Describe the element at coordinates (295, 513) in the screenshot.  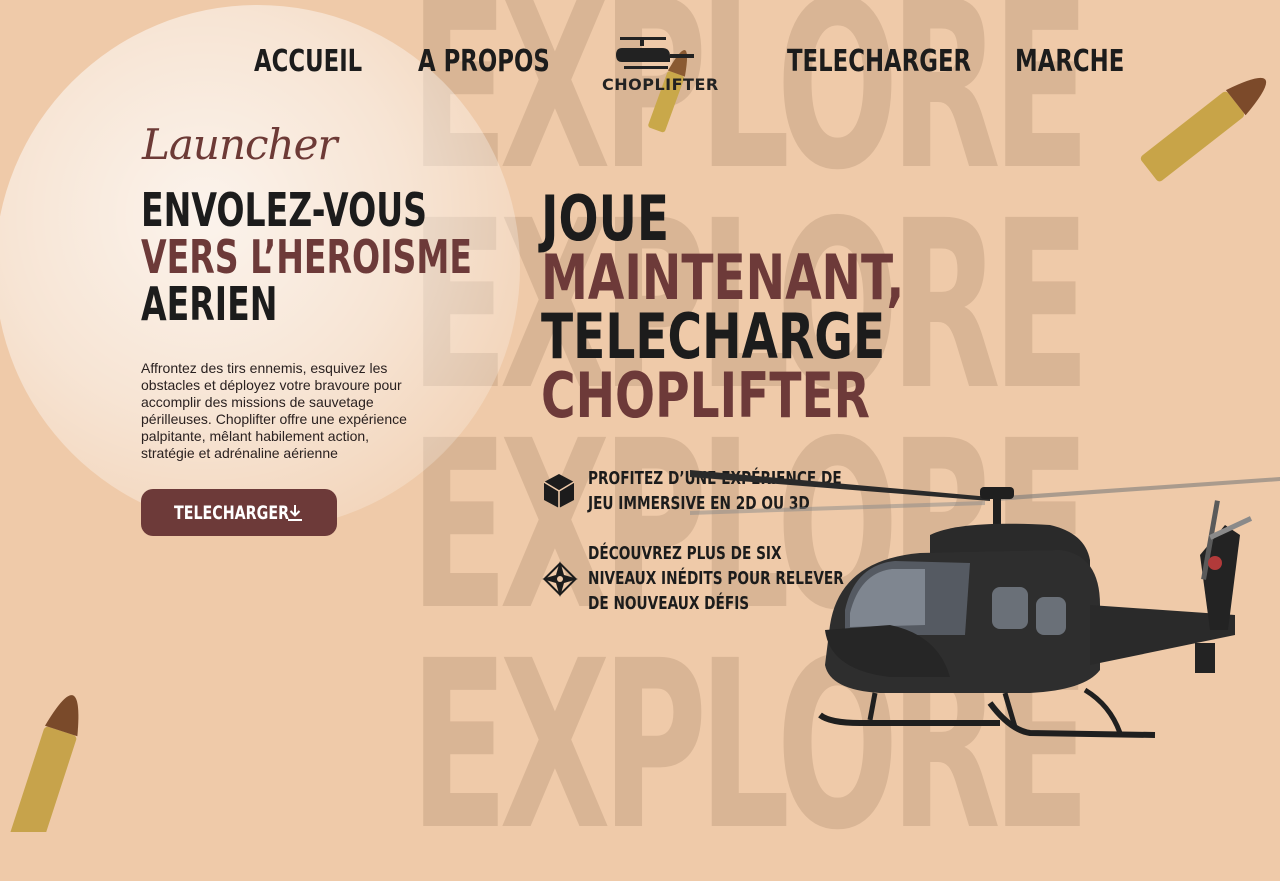
I see `download-icon` at that location.